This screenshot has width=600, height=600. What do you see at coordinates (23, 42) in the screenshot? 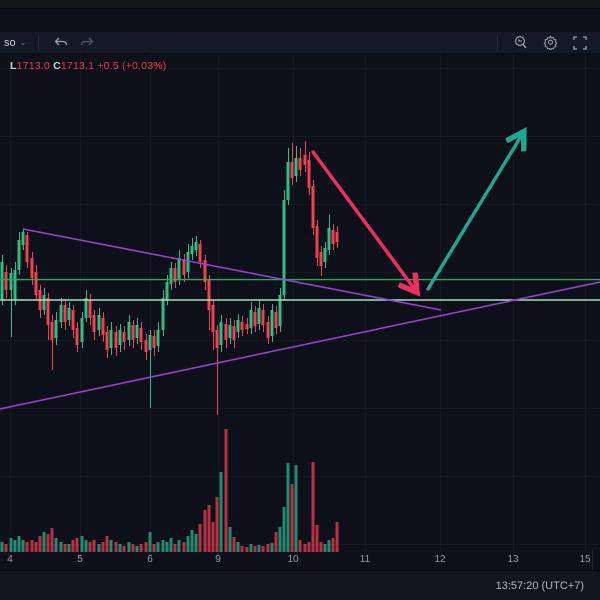
I see `chevron-down-icon: ⌄` at bounding box center [23, 42].